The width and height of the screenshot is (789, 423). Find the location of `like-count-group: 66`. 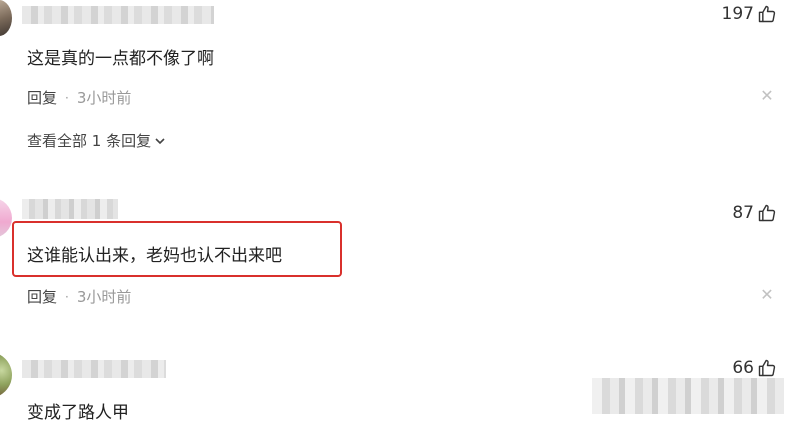

like-count-group: 66 is located at coordinates (754, 368).